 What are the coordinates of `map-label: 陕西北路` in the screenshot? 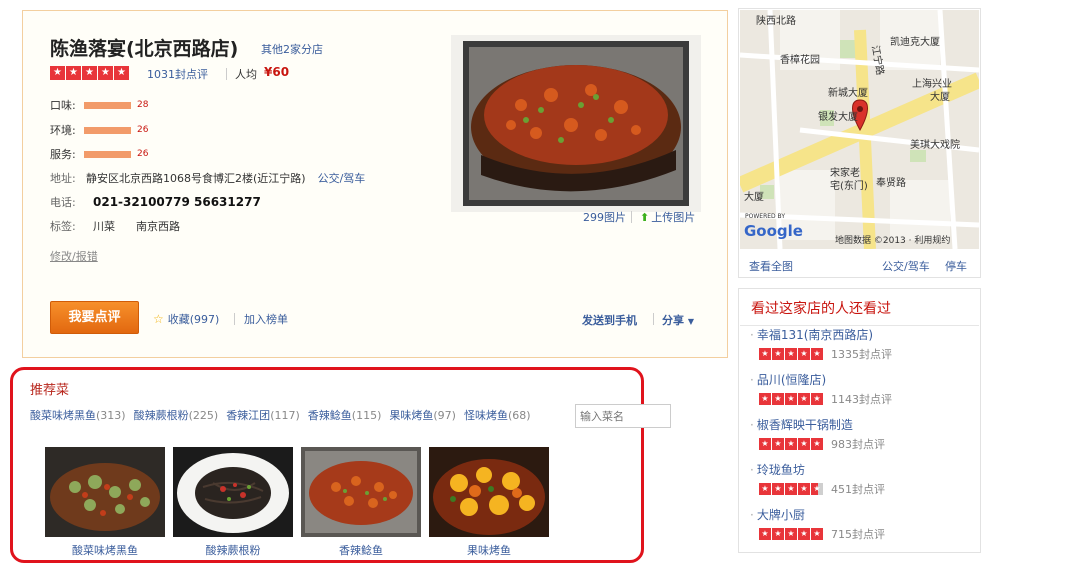 It's located at (776, 20).